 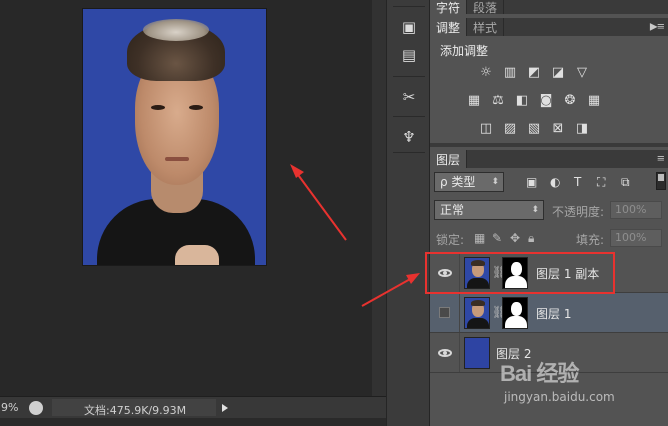 I want to click on color-balance-icon: ⚖, so click(x=498, y=101).